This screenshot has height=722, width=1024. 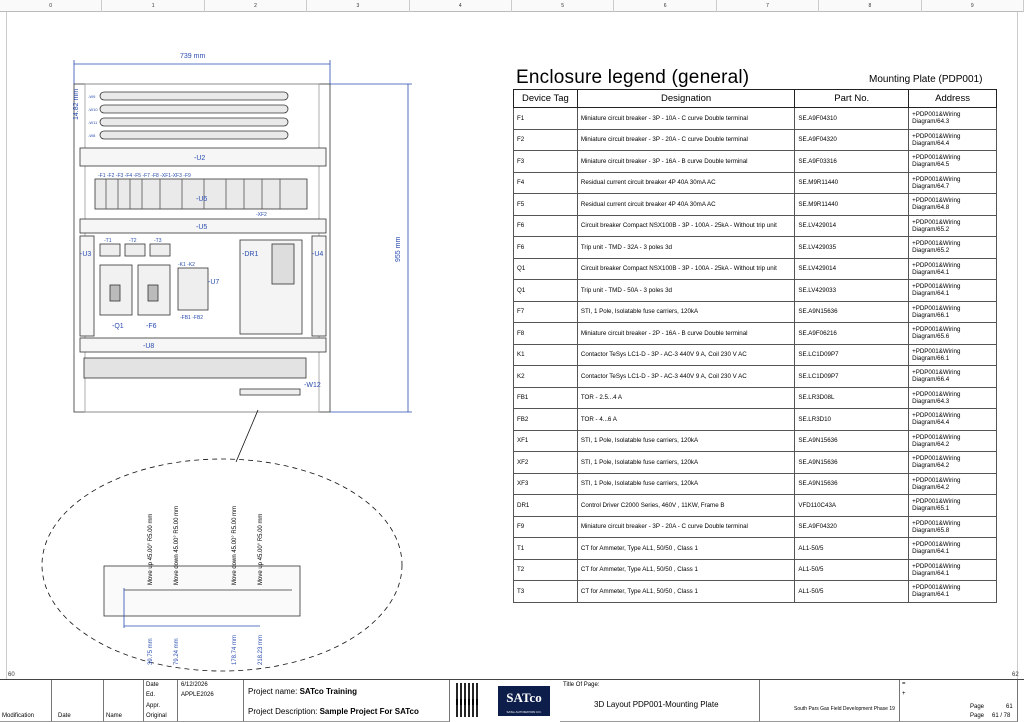 I want to click on tb-original-label: Original, so click(x=156, y=716).